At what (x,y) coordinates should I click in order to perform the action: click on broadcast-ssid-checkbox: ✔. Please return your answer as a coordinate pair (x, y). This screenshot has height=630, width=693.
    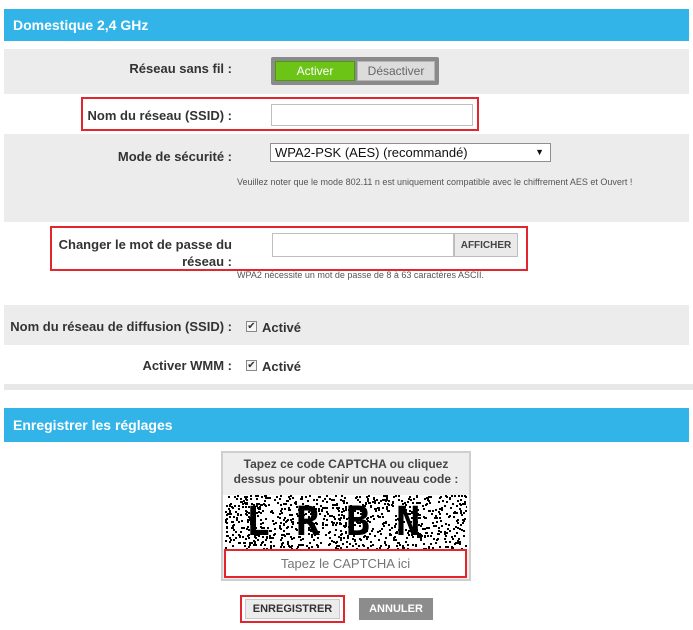
    Looking at the image, I should click on (251, 326).